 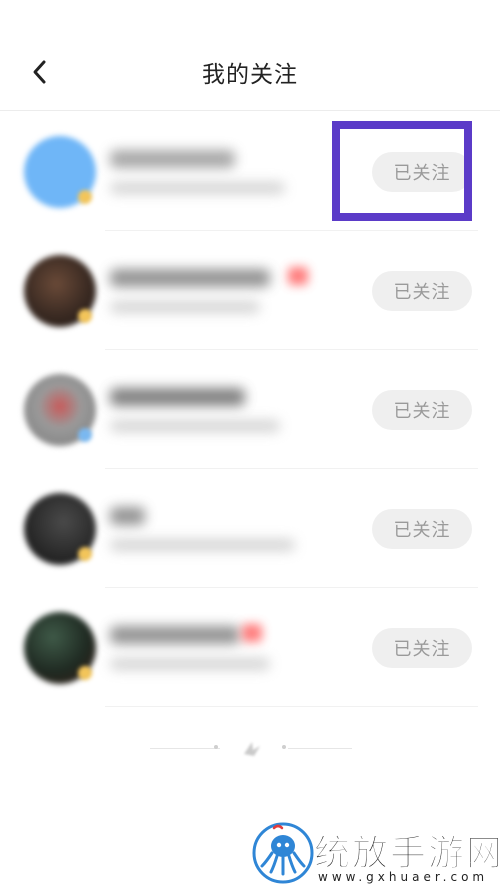 I want to click on end-of-list-divider-right, so click(x=320, y=748).